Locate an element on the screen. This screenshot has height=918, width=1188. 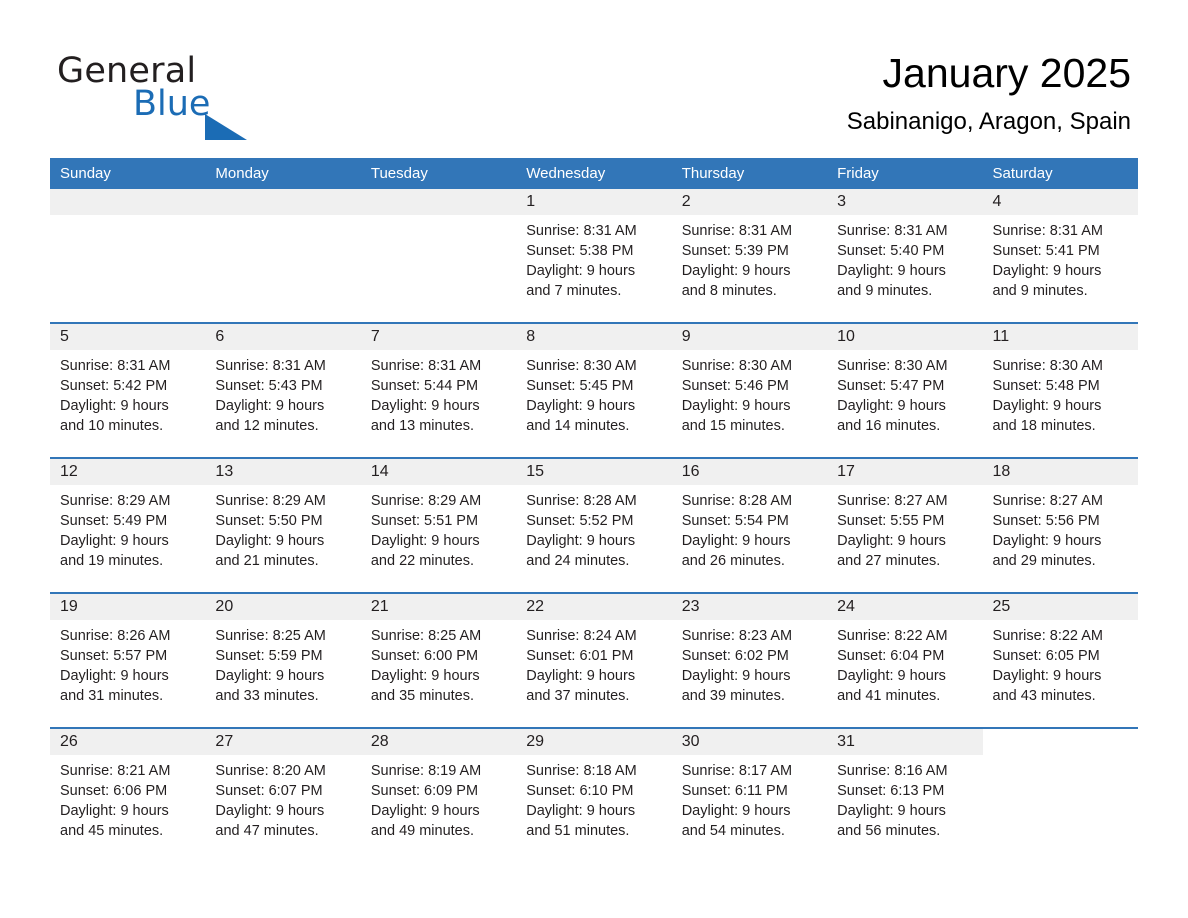
day-number: 19 is located at coordinates (128, 607).